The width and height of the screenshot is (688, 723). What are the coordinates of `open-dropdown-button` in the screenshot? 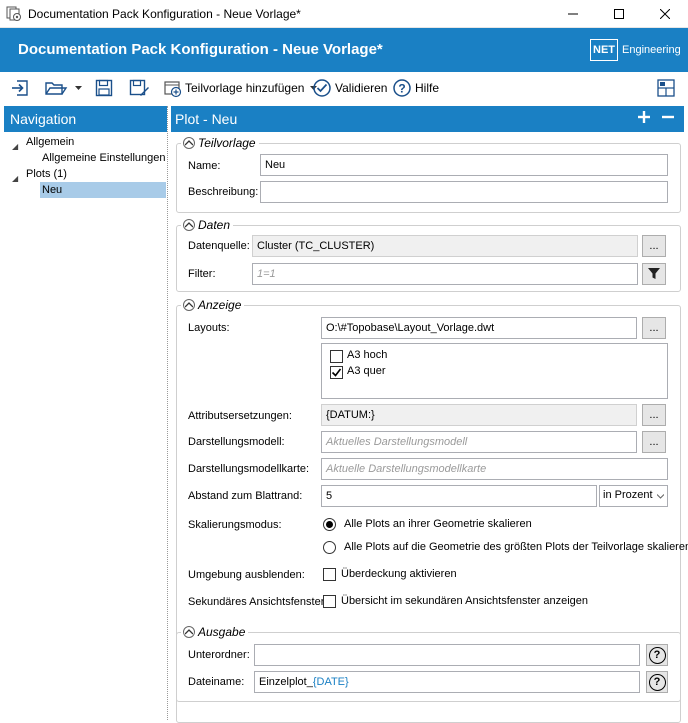 It's located at (78, 88).